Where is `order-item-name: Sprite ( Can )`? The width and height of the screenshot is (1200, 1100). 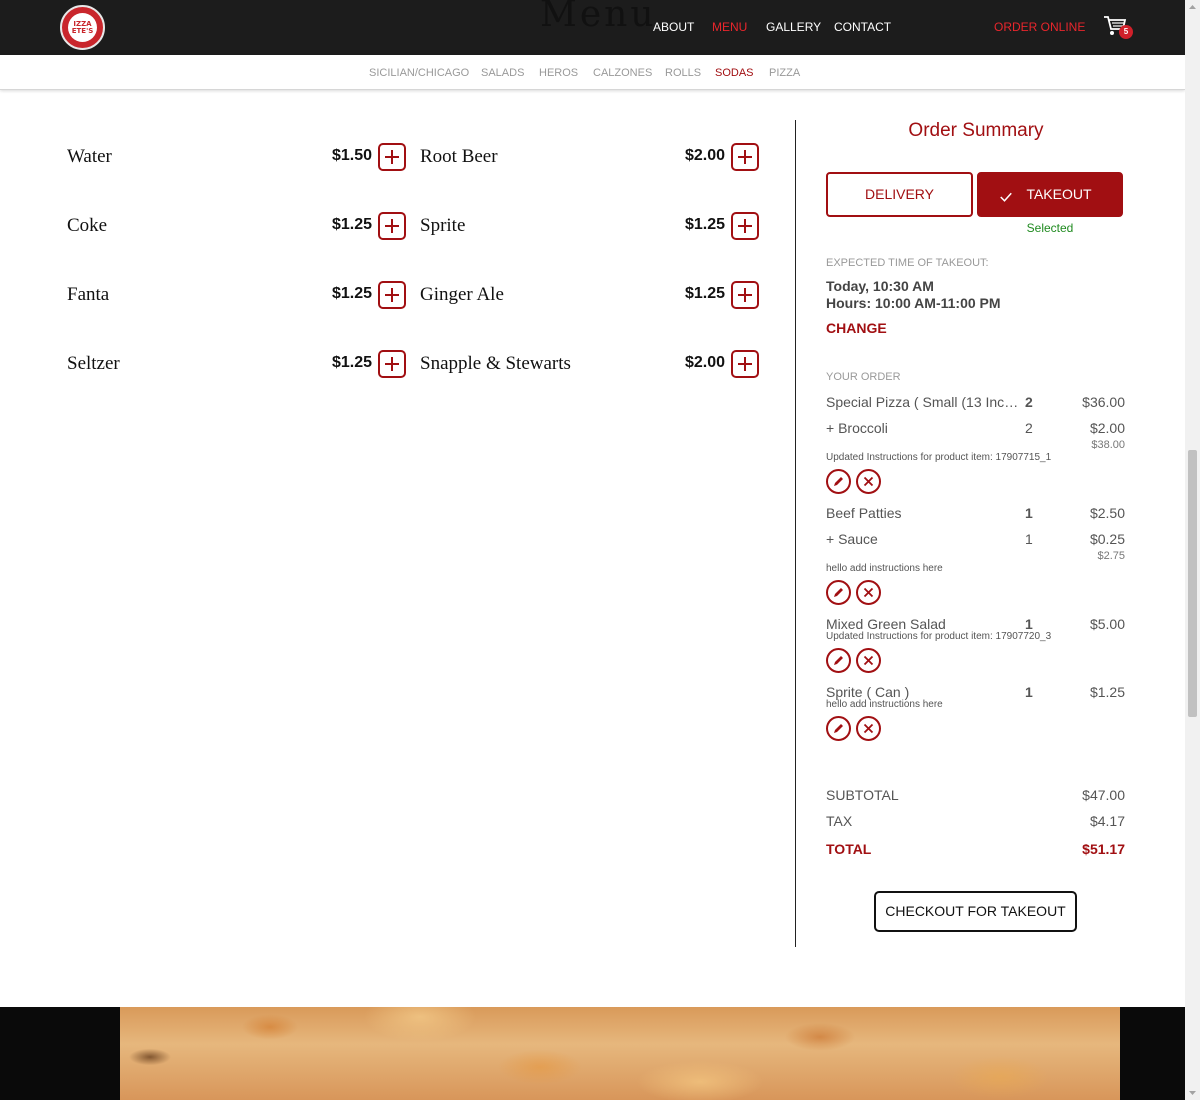
order-item-name: Sprite ( Can ) is located at coordinates (868, 692).